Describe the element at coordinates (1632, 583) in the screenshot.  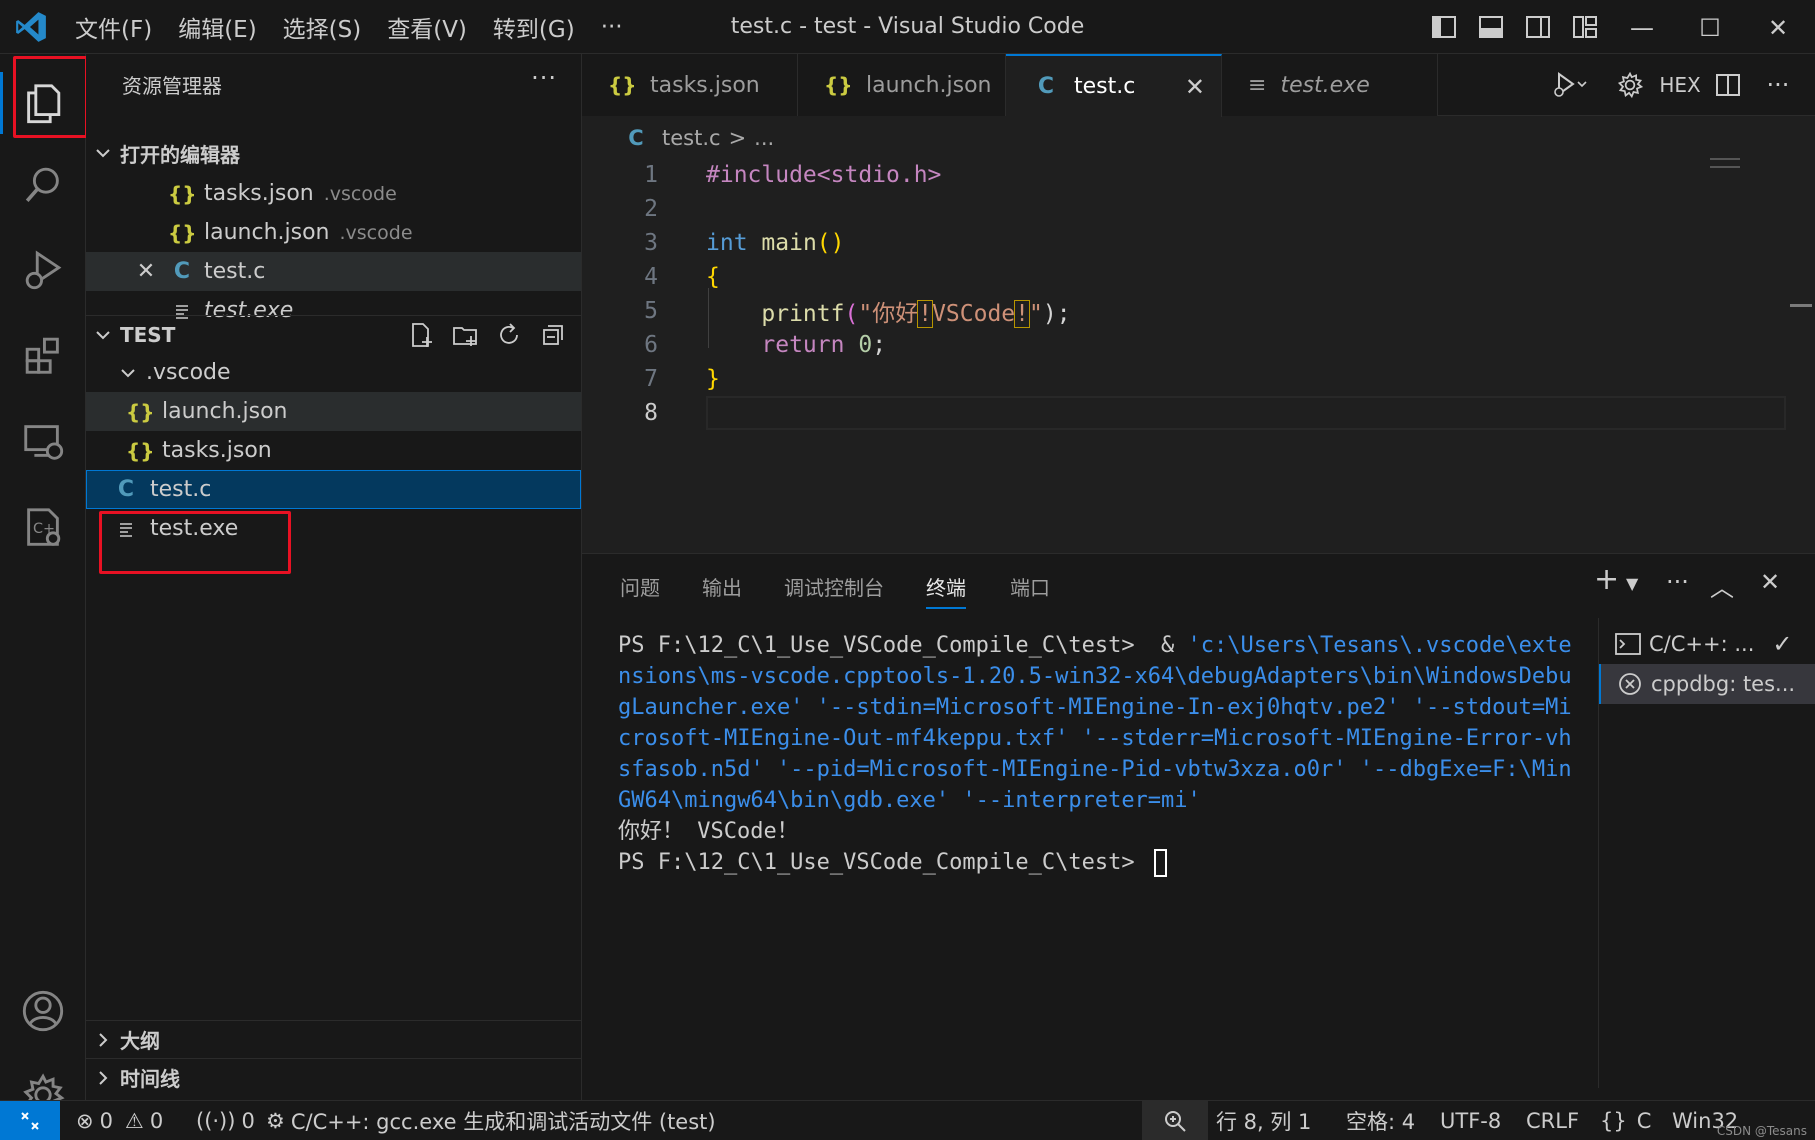
I see `chevron-down-icon: ▼` at that location.